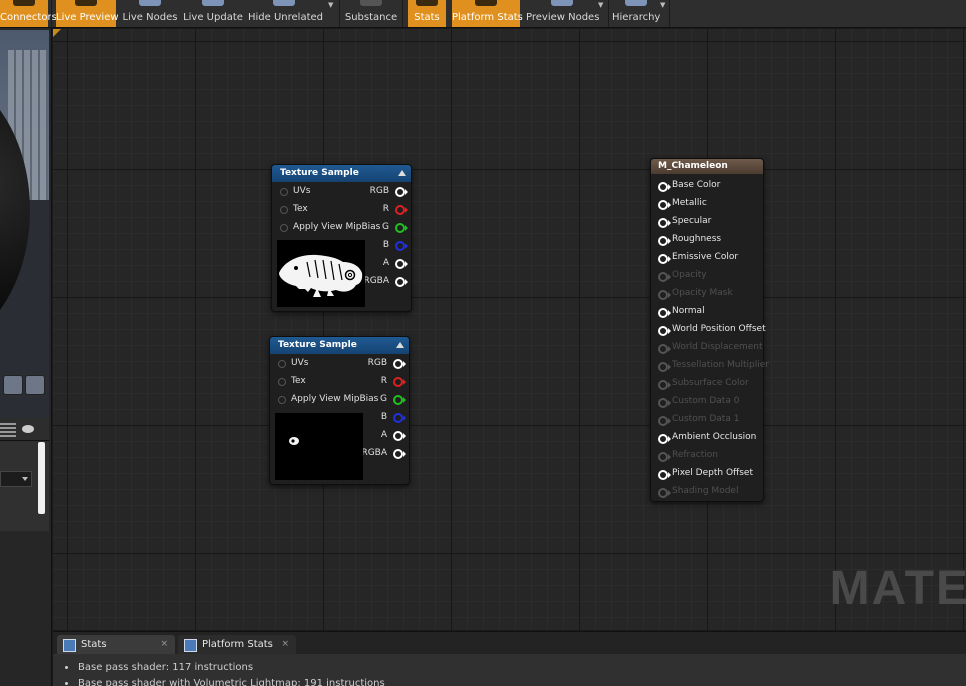 The height and width of the screenshot is (686, 966). I want to click on sphere-preview-icon, so click(35, 385).